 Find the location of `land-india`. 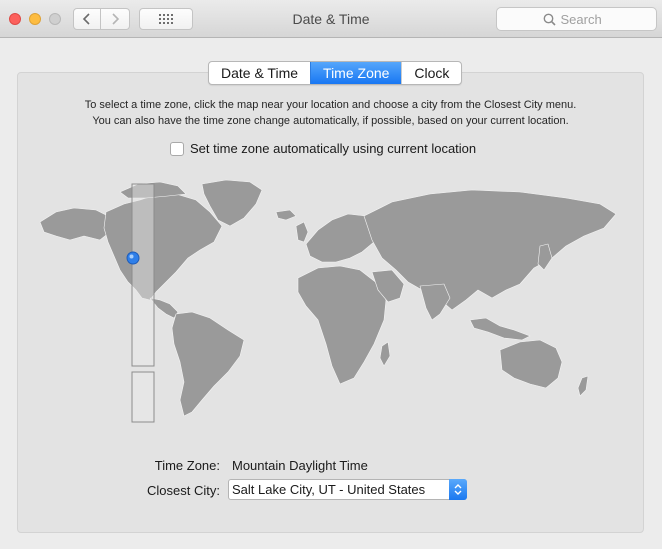

land-india is located at coordinates (435, 302).